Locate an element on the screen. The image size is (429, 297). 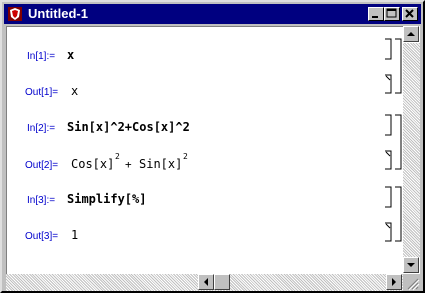
title-bar: Untitled-1 is located at coordinates (212, 14).